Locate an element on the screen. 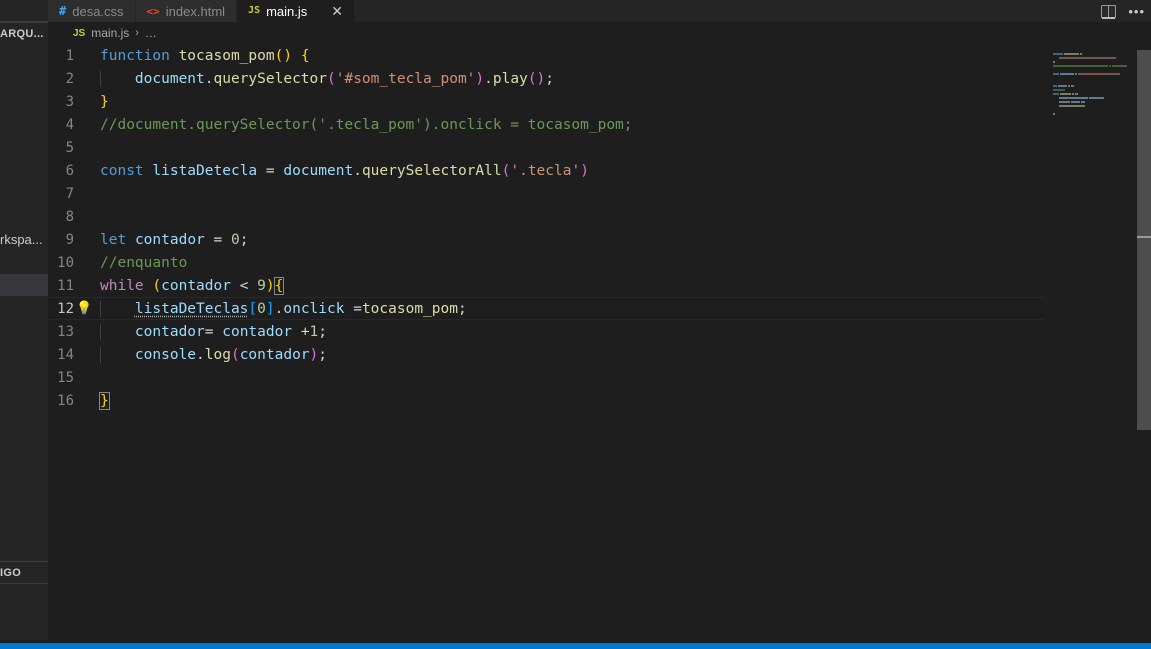 This screenshot has width=1151, height=649. line-number: 3 is located at coordinates (69, 101).